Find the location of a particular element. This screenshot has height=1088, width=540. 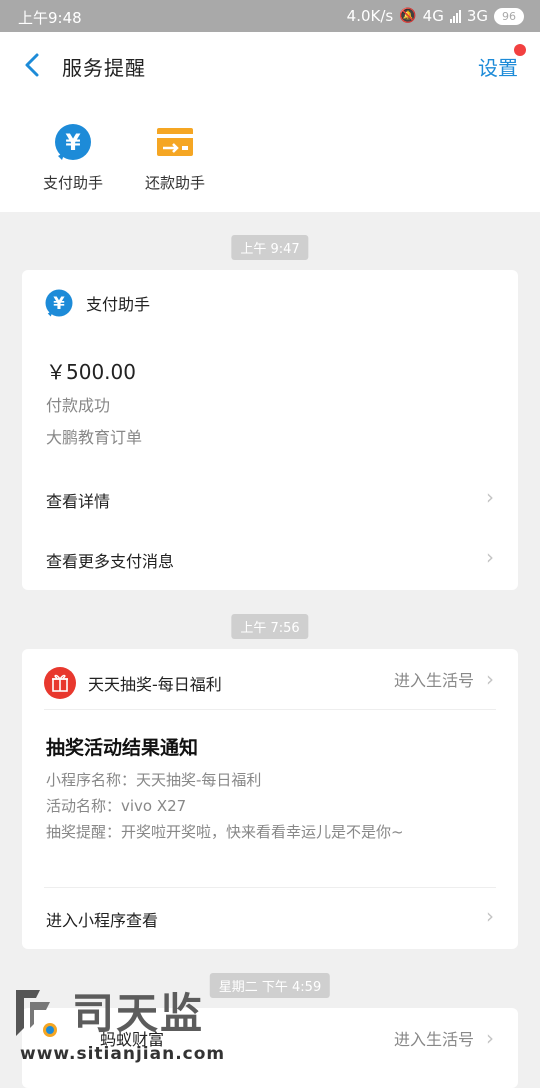

back-arrow-icon is located at coordinates (32, 65).